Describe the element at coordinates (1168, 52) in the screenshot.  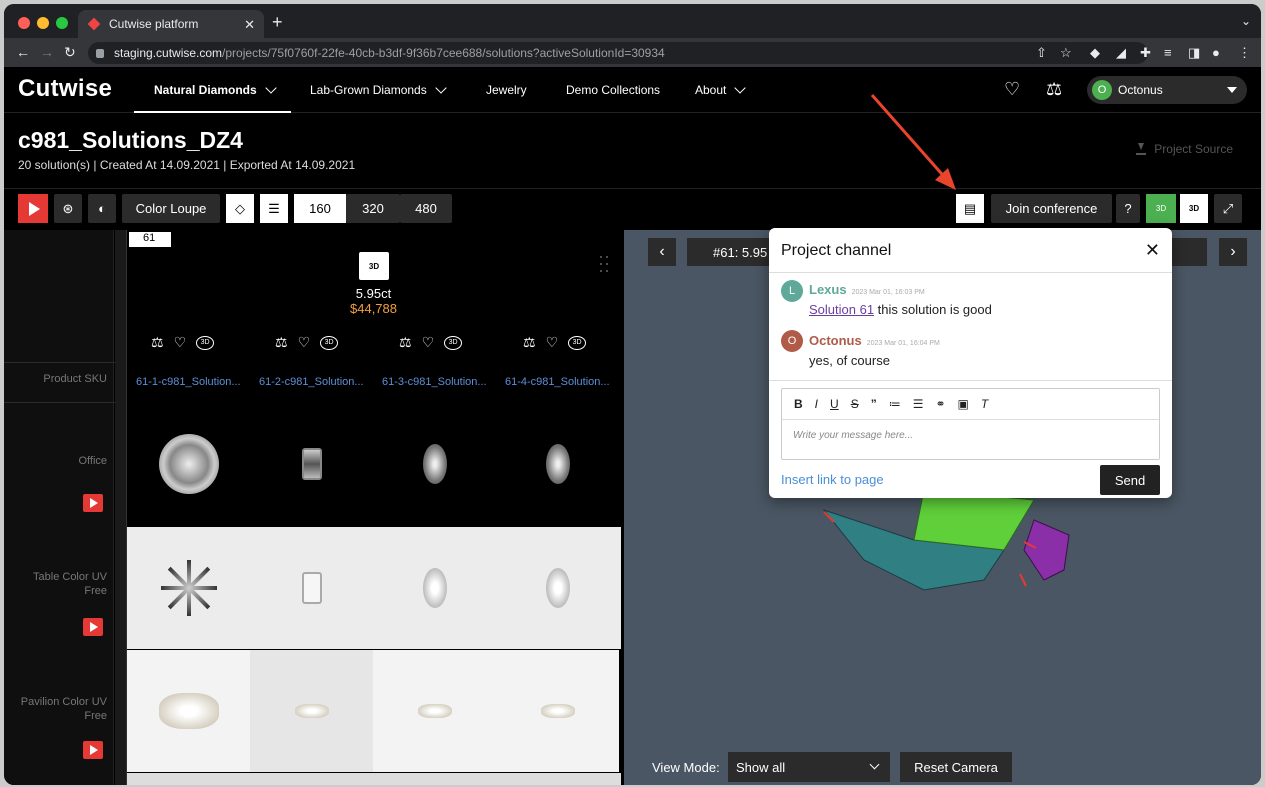
I see `reading-list-icon: ≡` at that location.